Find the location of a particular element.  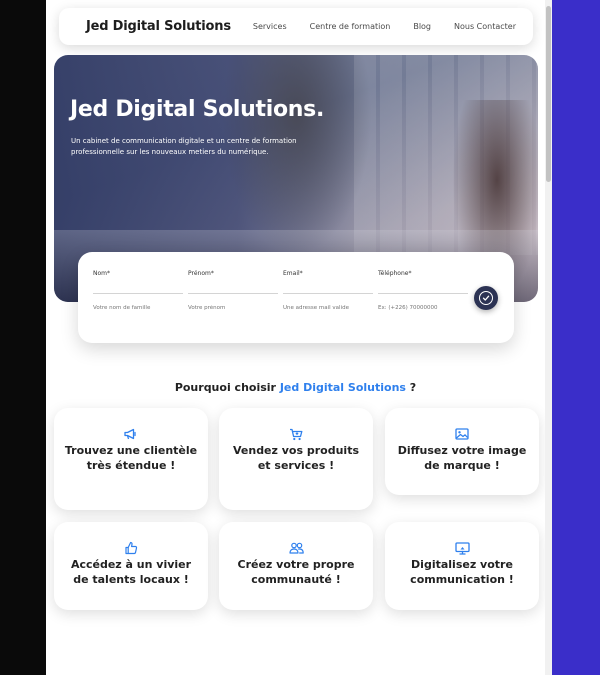

last-name-input is located at coordinates (138, 308).